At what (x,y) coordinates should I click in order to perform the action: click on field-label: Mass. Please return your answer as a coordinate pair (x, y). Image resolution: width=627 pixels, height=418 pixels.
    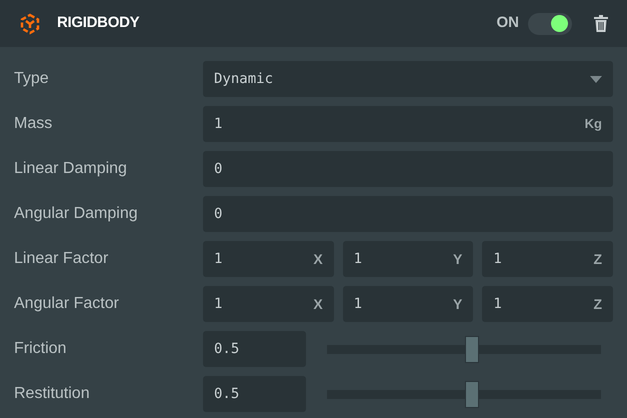
    Looking at the image, I should click on (34, 124).